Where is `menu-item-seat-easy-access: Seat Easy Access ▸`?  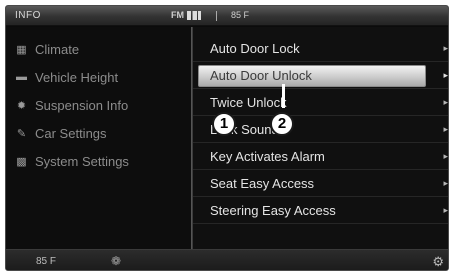 menu-item-seat-easy-access: Seat Easy Access ▸ is located at coordinates (320, 184).